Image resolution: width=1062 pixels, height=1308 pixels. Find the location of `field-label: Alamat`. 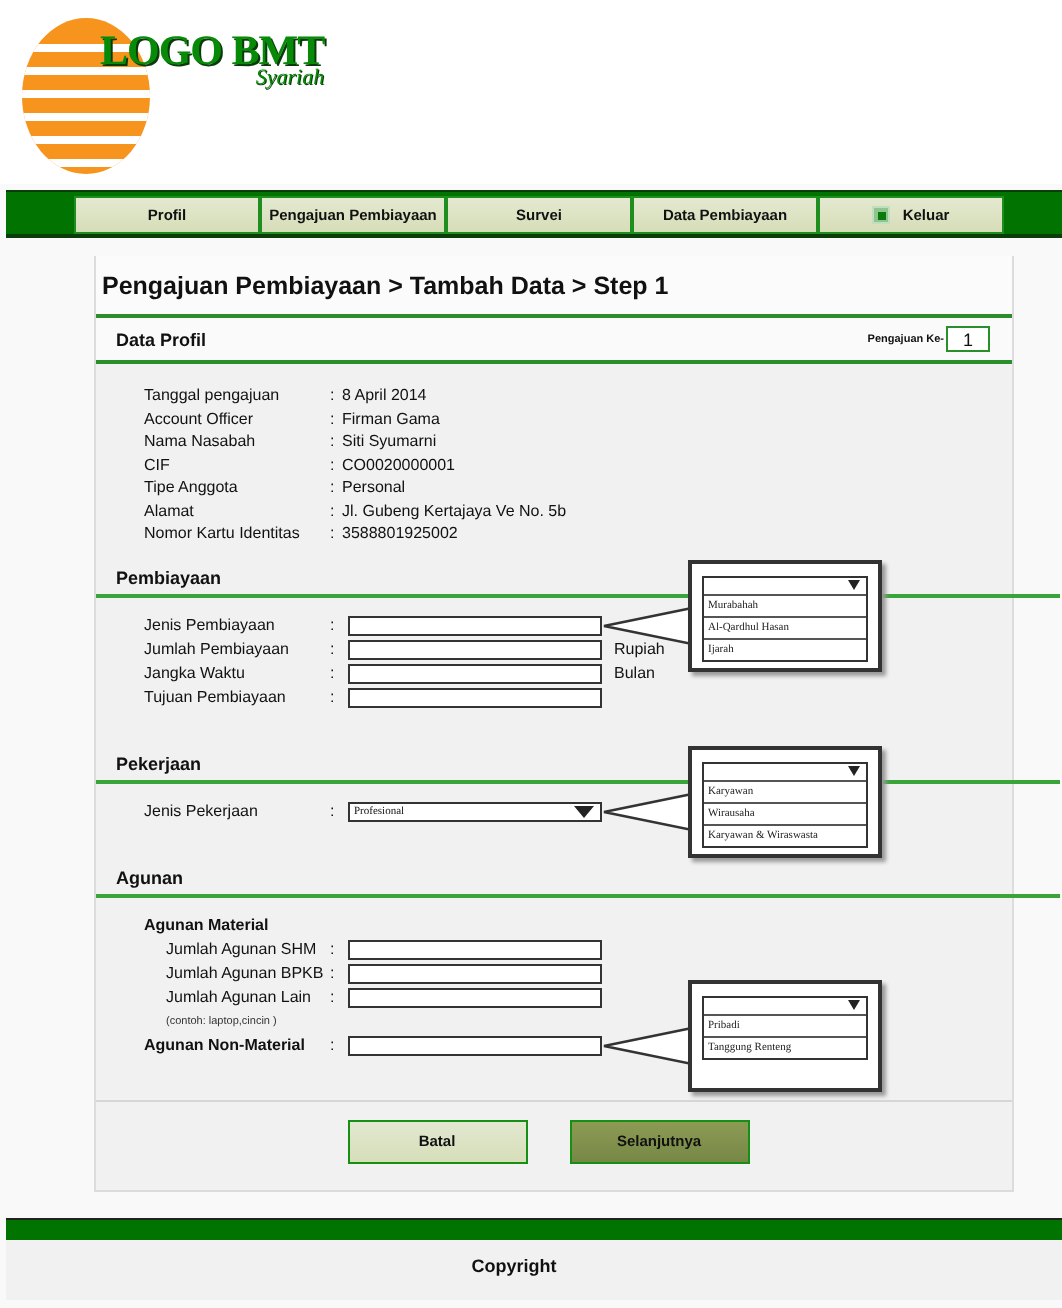

field-label: Alamat is located at coordinates (170, 510).